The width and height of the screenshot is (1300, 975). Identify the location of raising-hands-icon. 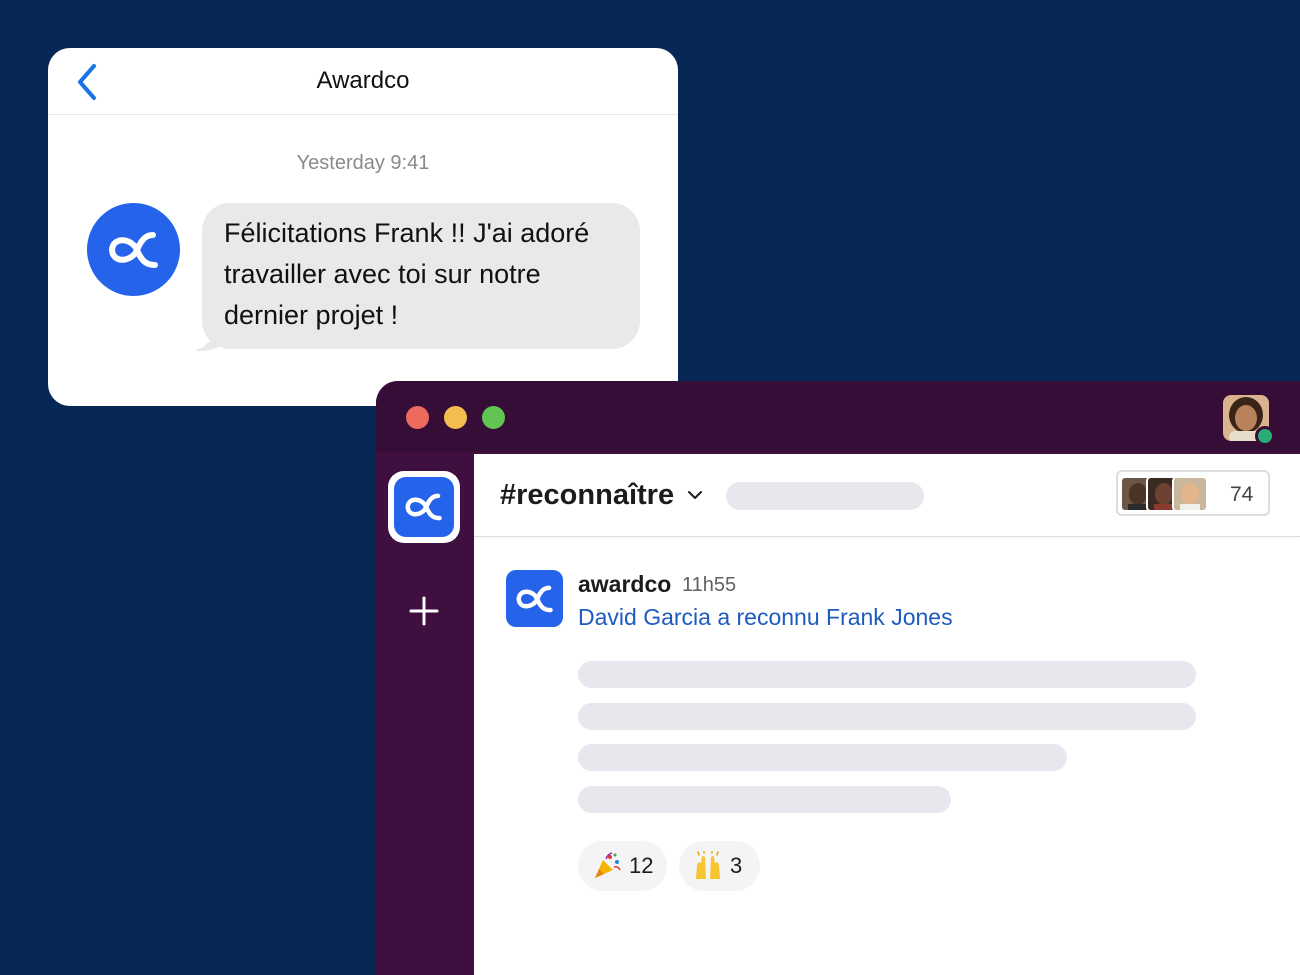
(708, 865).